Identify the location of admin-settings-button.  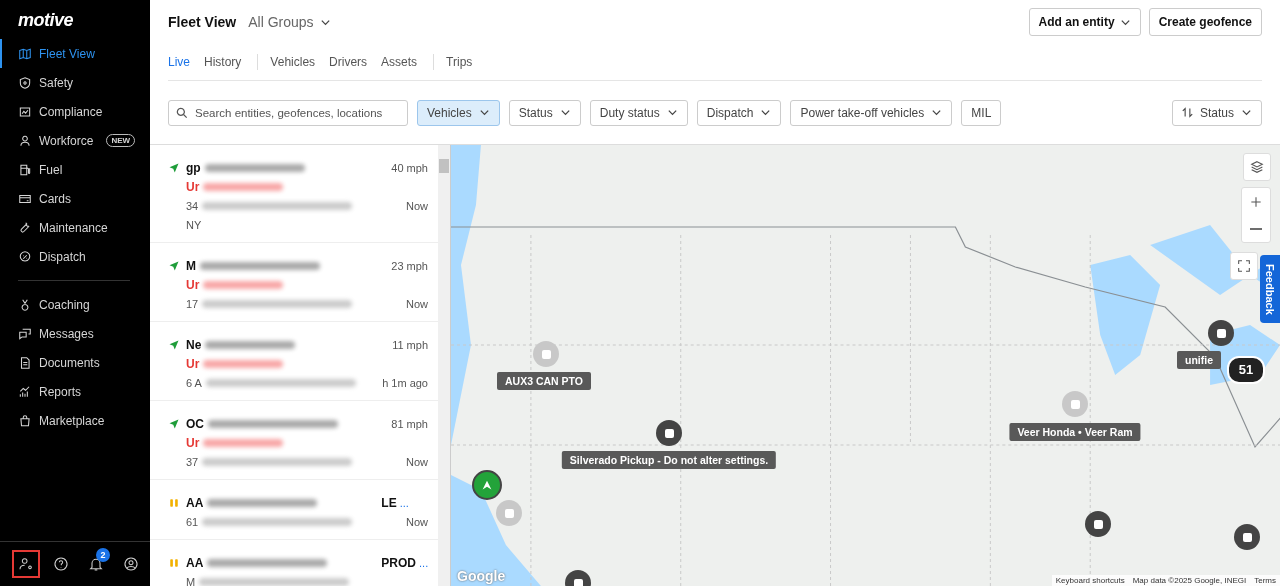
(26, 564).